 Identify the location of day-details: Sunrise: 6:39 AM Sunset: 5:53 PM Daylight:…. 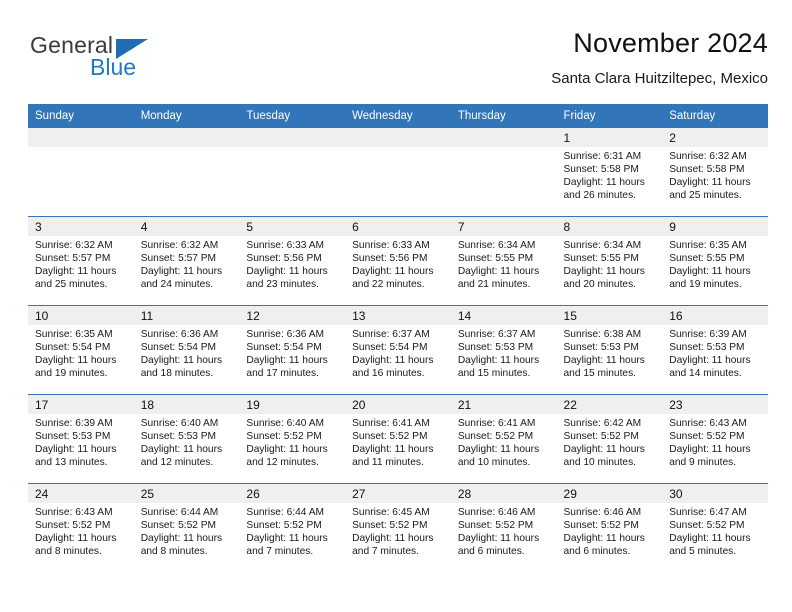
(715, 353).